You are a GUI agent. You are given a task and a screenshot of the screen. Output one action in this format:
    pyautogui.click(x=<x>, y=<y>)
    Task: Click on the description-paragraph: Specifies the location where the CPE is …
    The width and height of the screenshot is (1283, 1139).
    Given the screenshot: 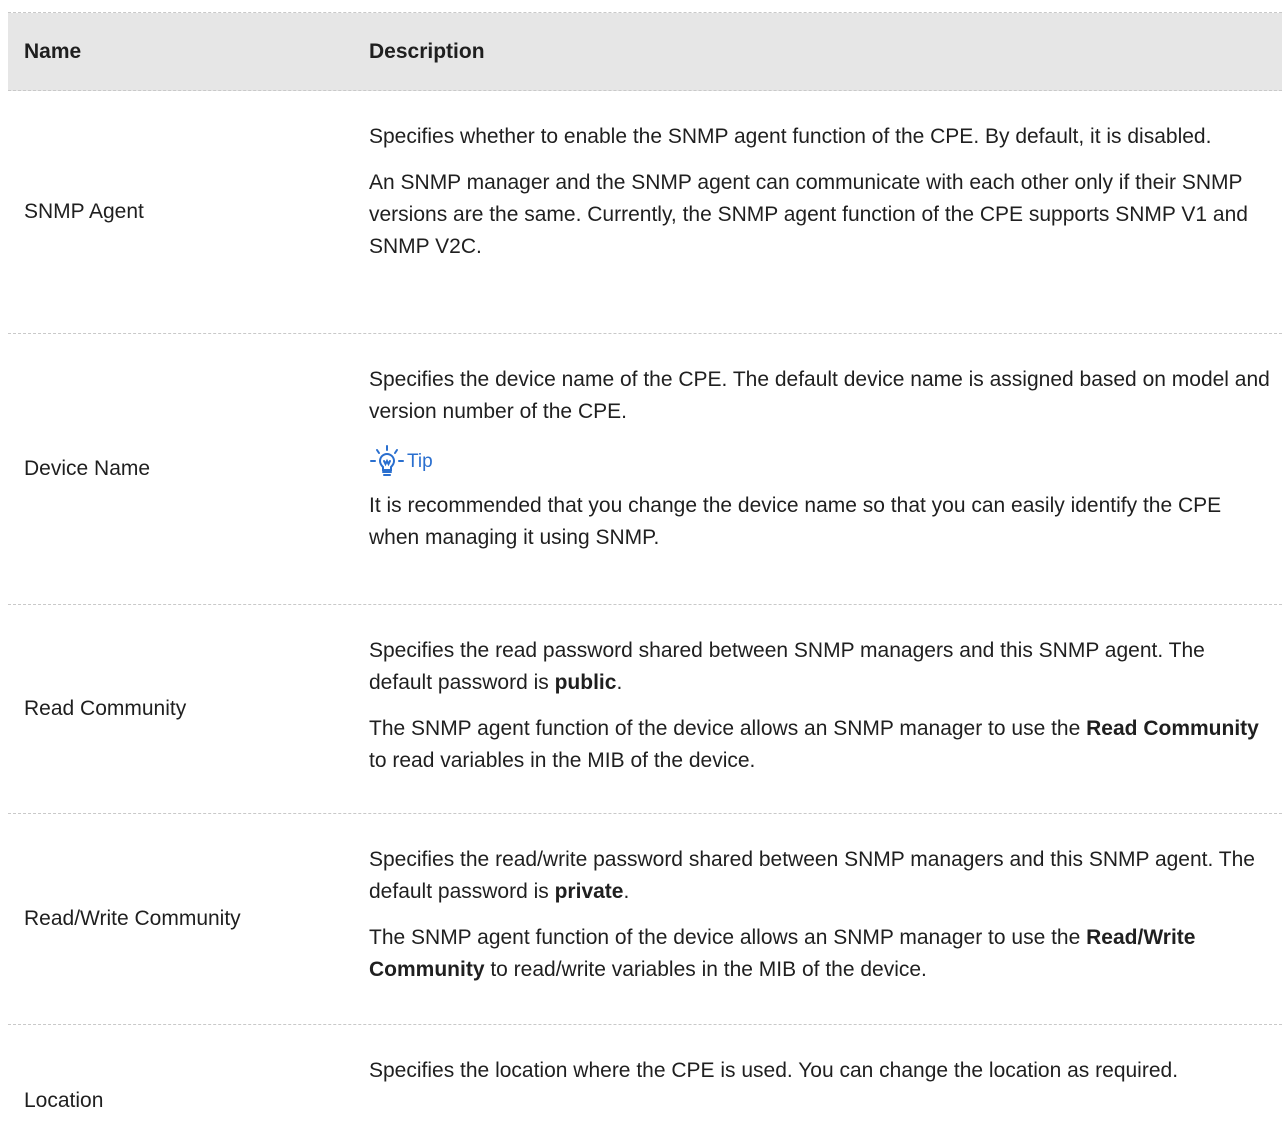 What is the action you would take?
    pyautogui.click(x=774, y=1070)
    